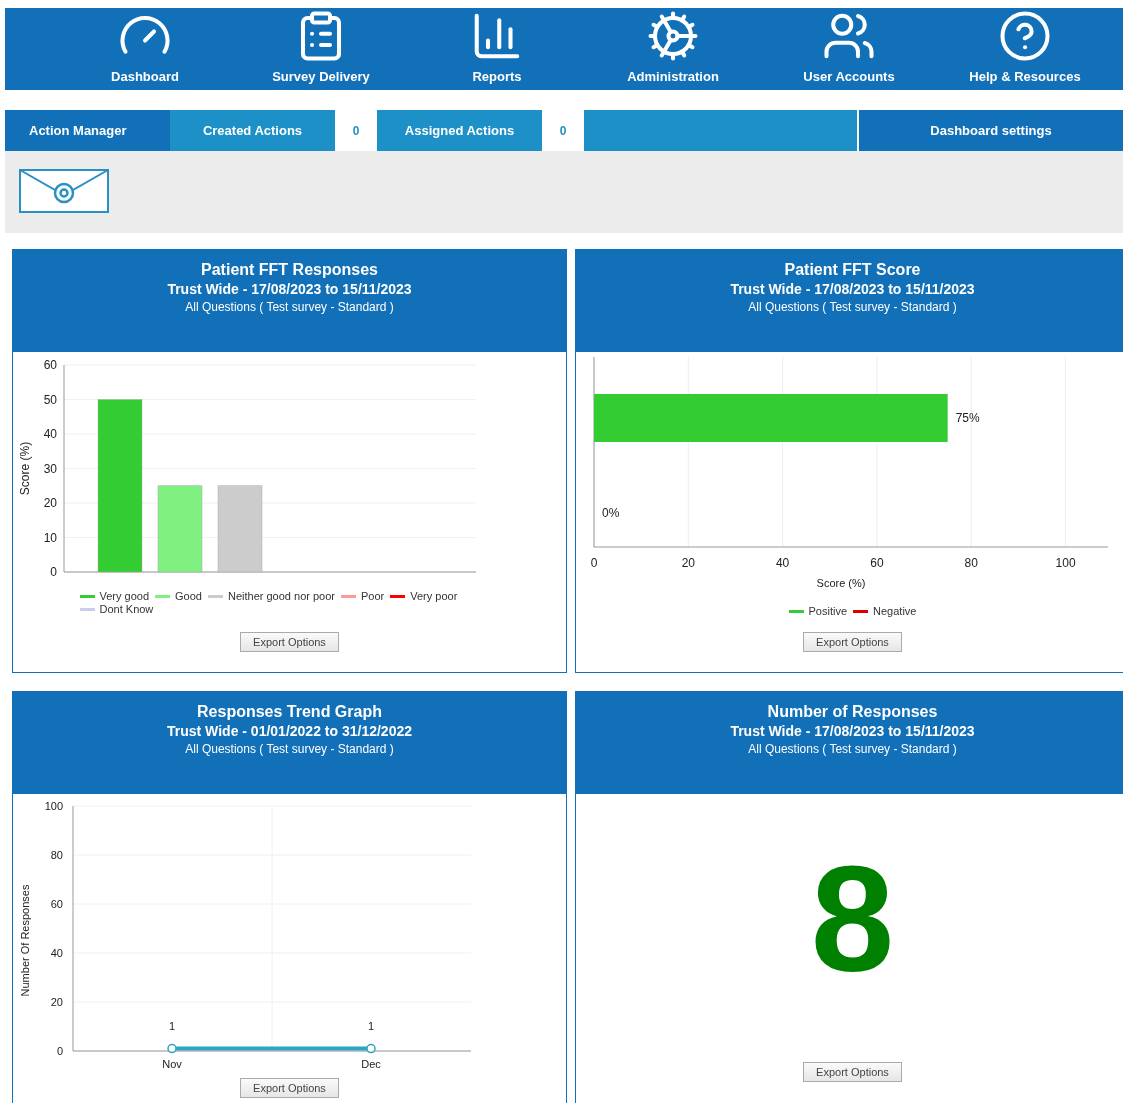 The height and width of the screenshot is (1103, 1123). Describe the element at coordinates (673, 36) in the screenshot. I see `gear-icon` at that location.